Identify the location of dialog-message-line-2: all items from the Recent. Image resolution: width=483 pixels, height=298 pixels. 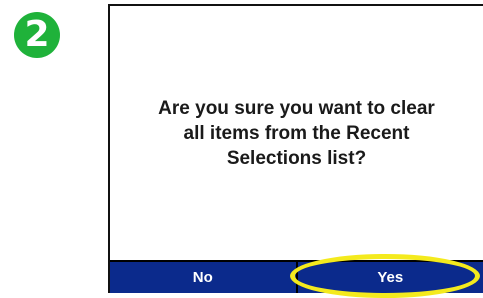
(296, 133).